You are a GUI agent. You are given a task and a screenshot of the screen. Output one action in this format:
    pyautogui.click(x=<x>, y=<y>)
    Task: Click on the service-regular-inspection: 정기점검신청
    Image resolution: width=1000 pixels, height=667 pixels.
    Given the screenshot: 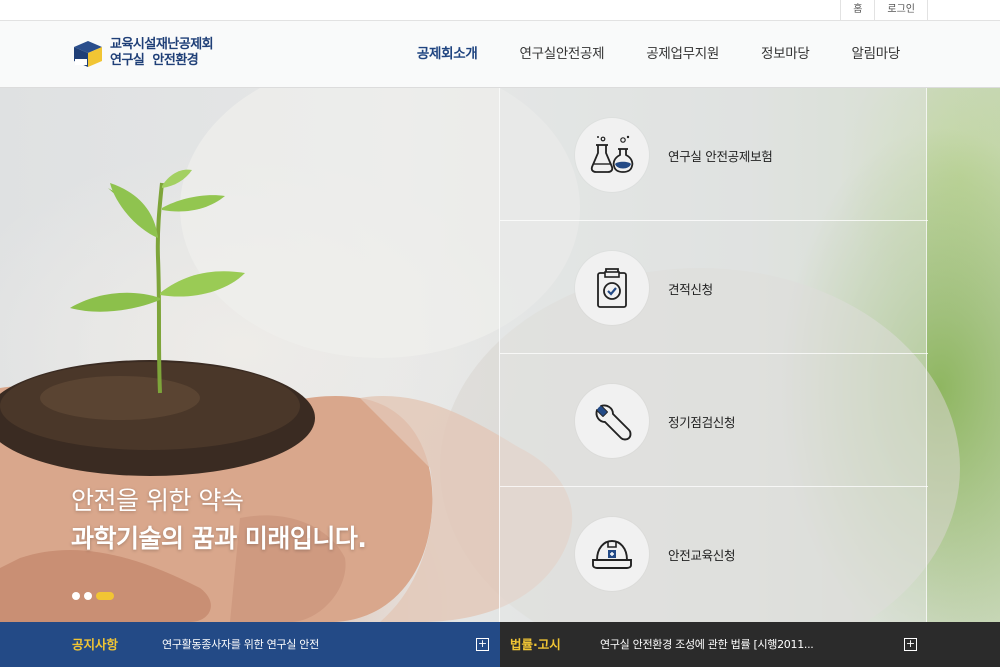 What is the action you would take?
    pyautogui.click(x=714, y=420)
    